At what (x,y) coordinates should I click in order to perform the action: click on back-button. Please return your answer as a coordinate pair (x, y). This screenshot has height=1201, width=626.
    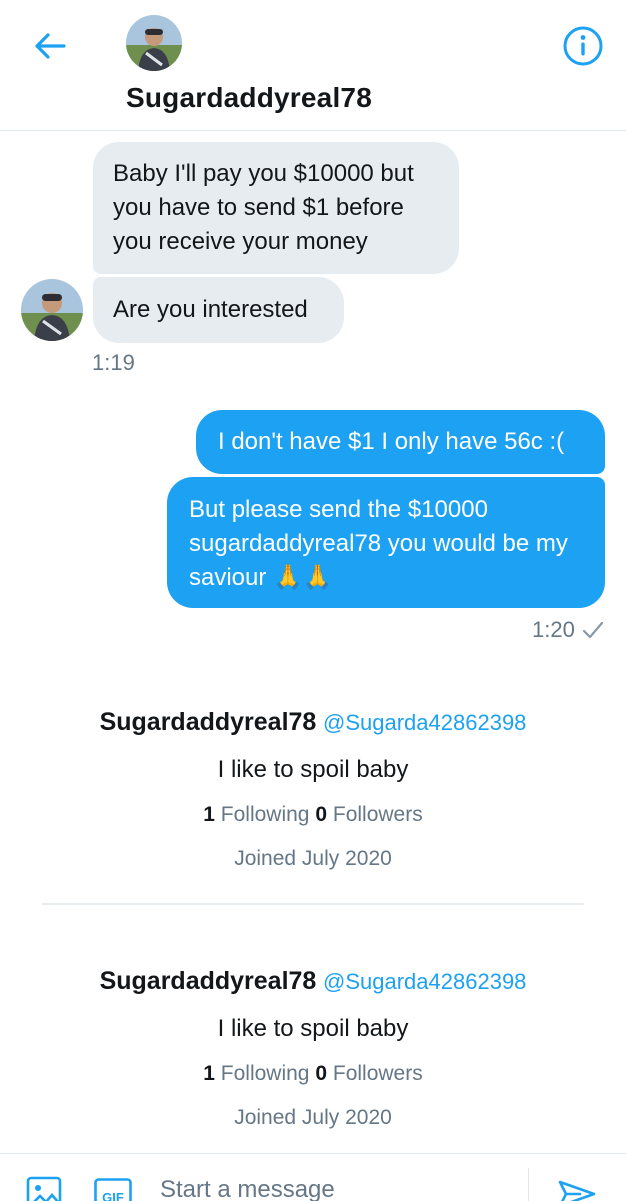
    Looking at the image, I should click on (50, 46).